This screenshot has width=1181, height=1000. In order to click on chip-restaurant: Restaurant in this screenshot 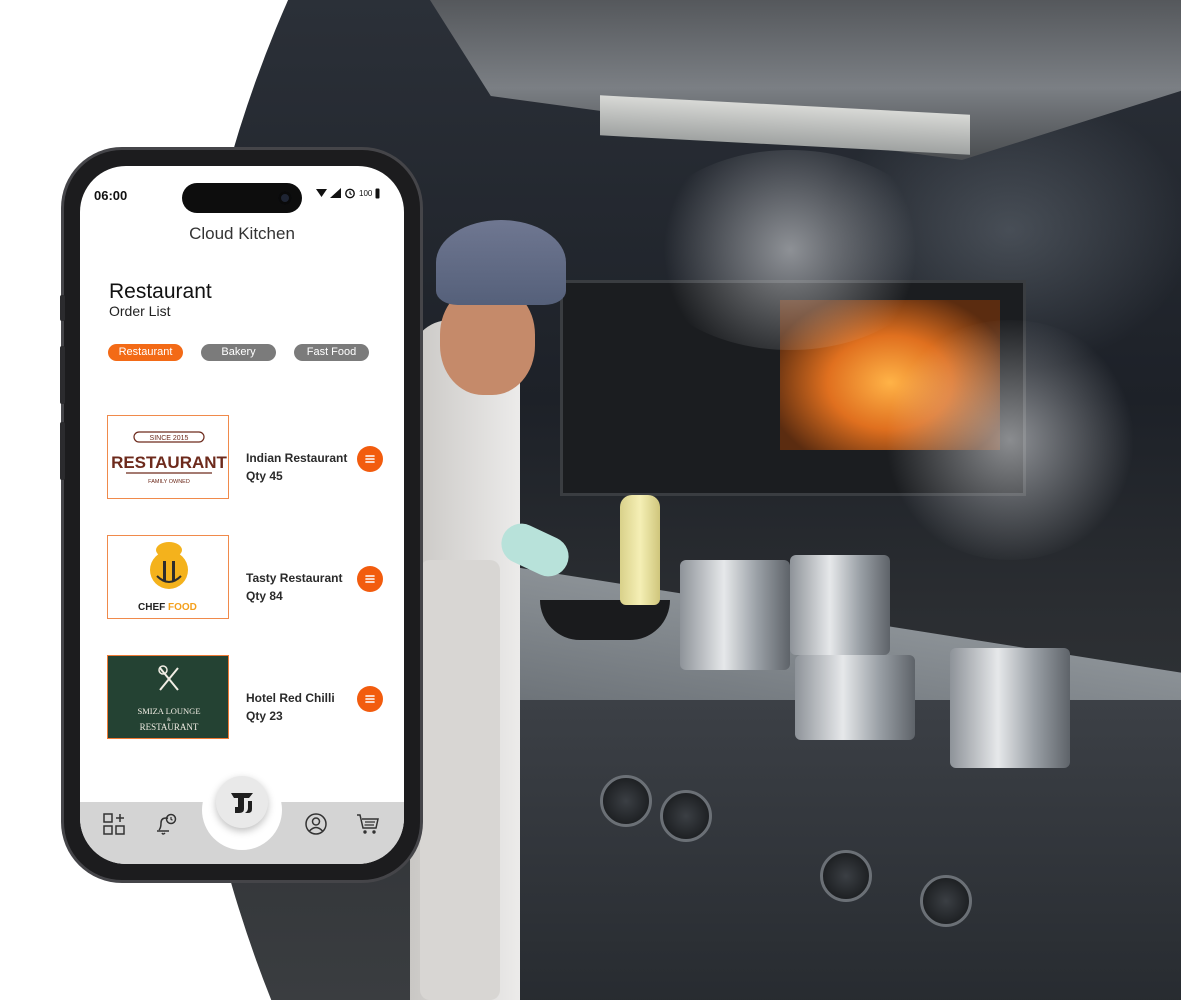, I will do `click(145, 352)`.